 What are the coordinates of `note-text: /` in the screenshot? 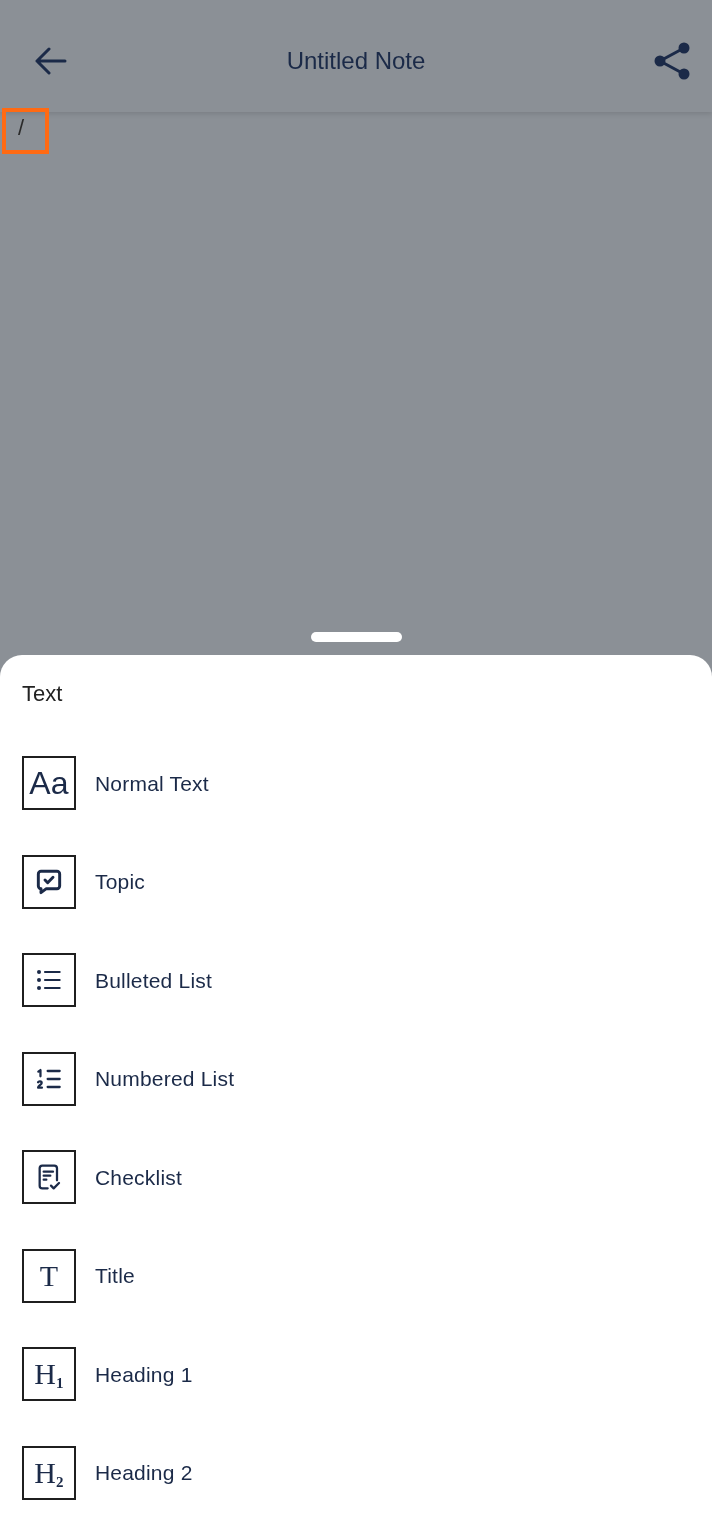 It's located at (21, 128).